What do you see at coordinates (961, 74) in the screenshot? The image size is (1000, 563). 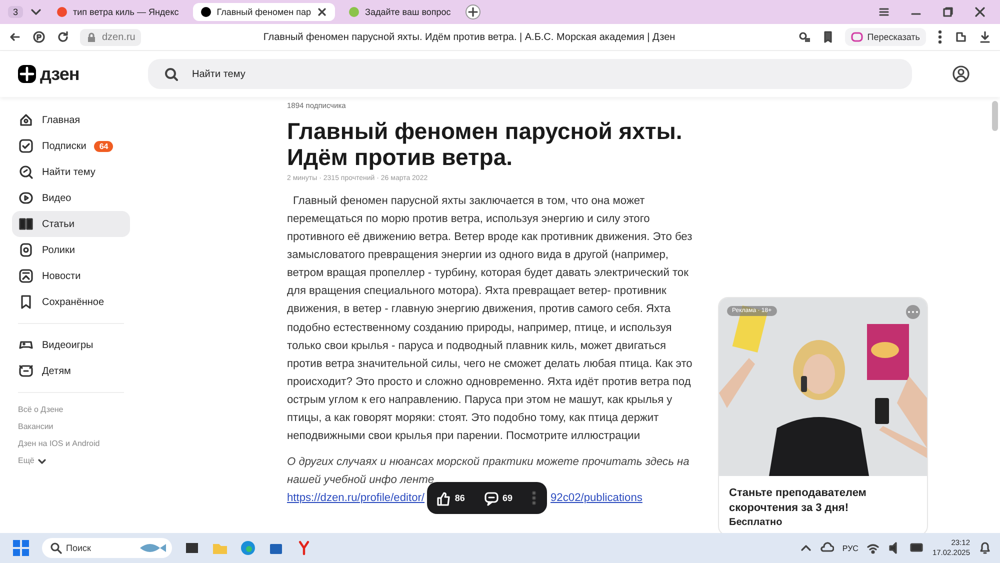 I see `profile-icon` at bounding box center [961, 74].